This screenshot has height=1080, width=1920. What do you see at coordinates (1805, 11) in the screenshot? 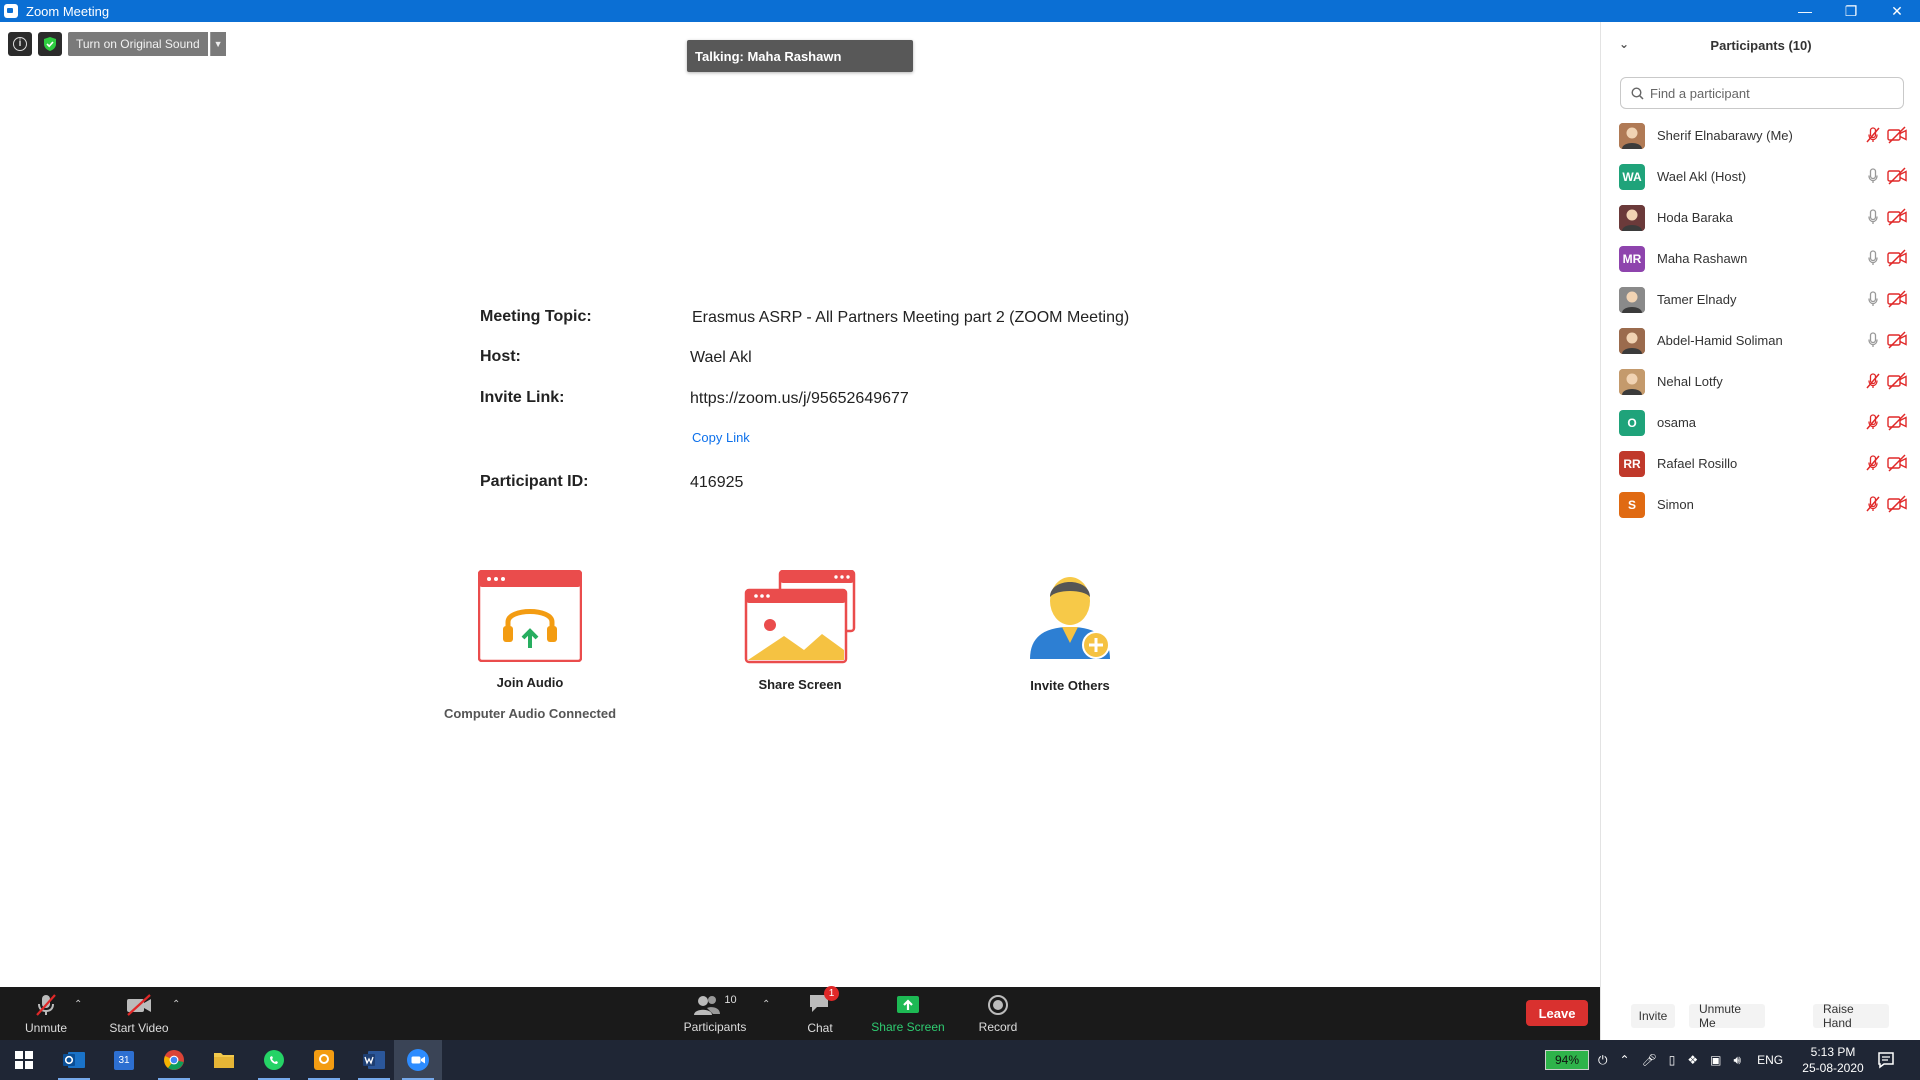
I see `minimize-icon: —` at bounding box center [1805, 11].